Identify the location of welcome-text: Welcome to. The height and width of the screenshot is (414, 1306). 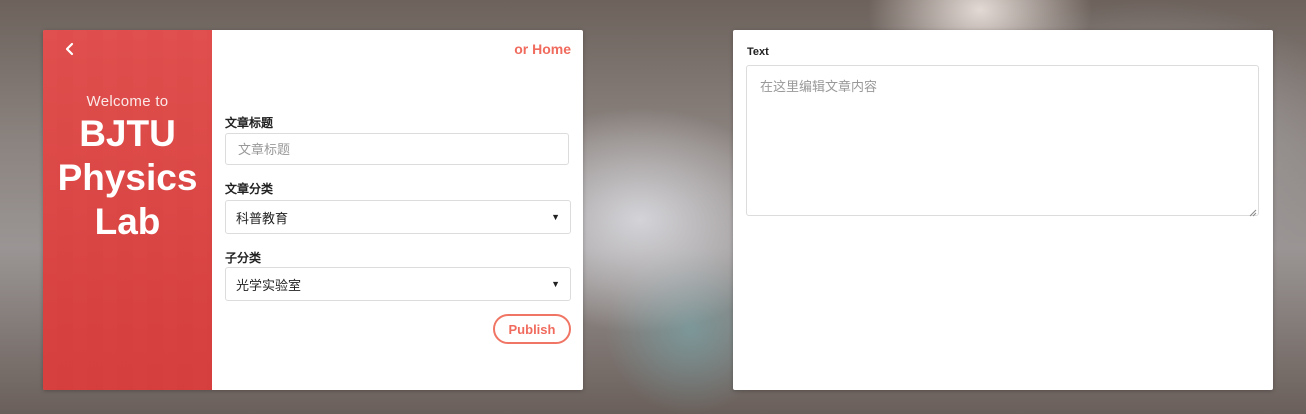
(127, 101).